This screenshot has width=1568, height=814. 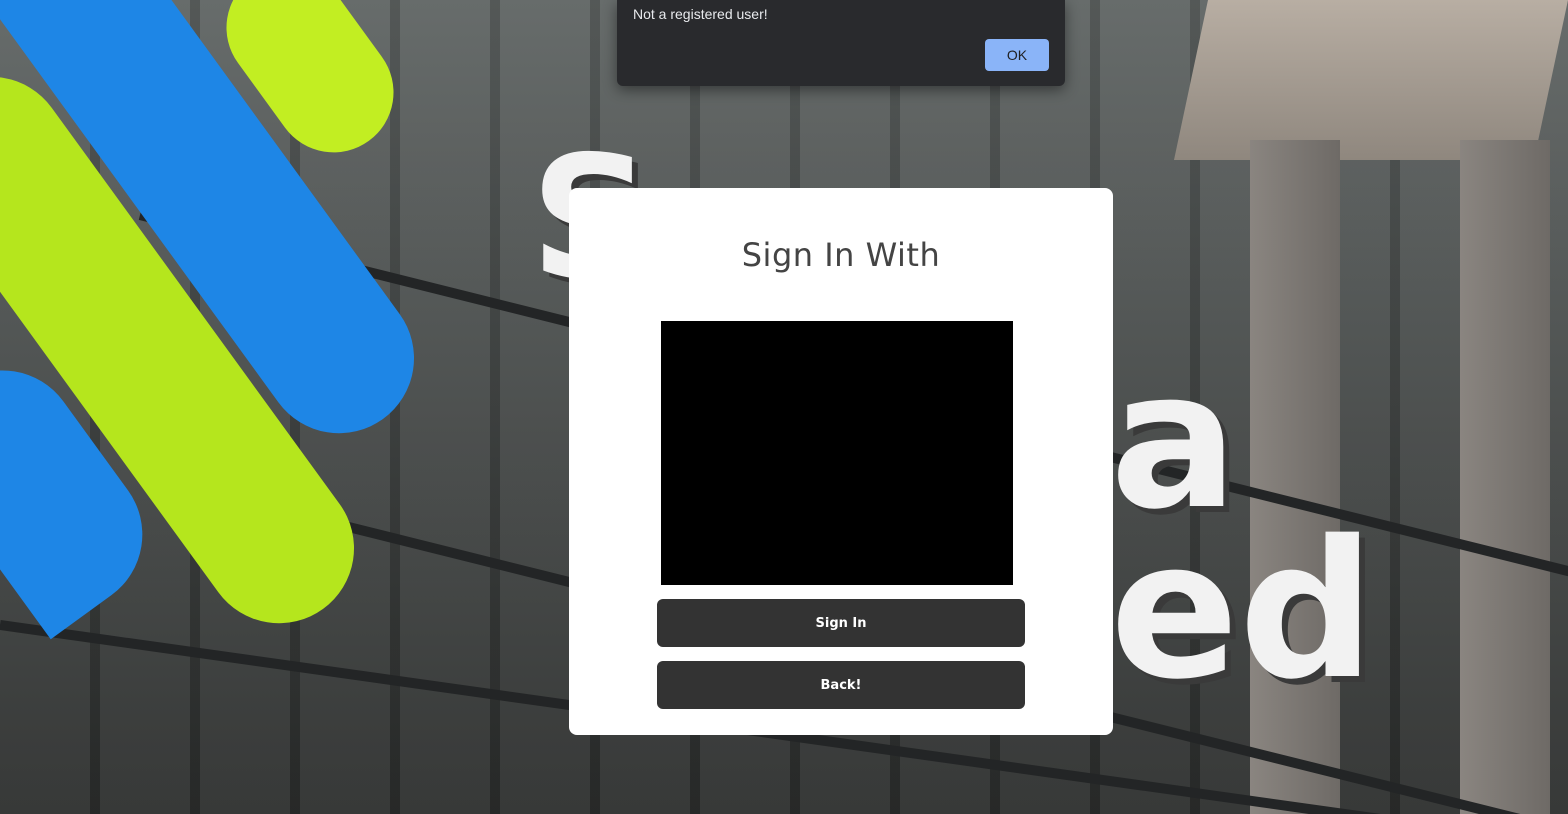 I want to click on signin-title-wrapper: Sign In With, so click(x=841, y=255).